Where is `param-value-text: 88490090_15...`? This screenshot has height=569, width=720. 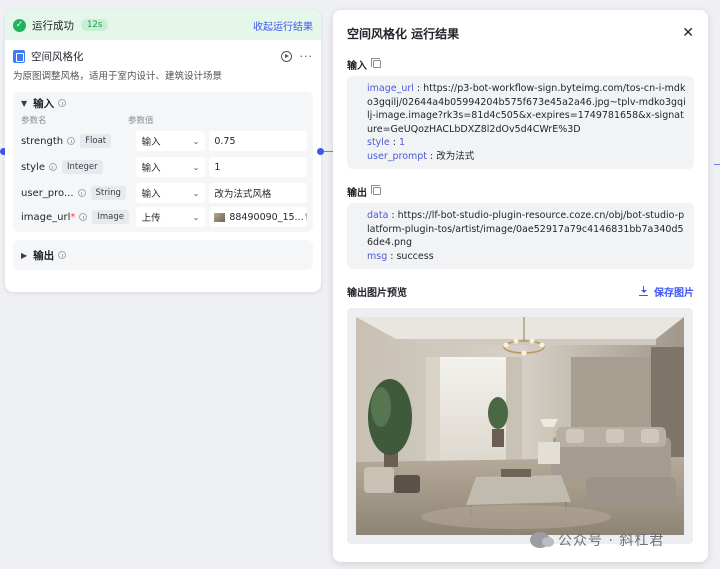 param-value-text: 88490090_15... is located at coordinates (266, 217).